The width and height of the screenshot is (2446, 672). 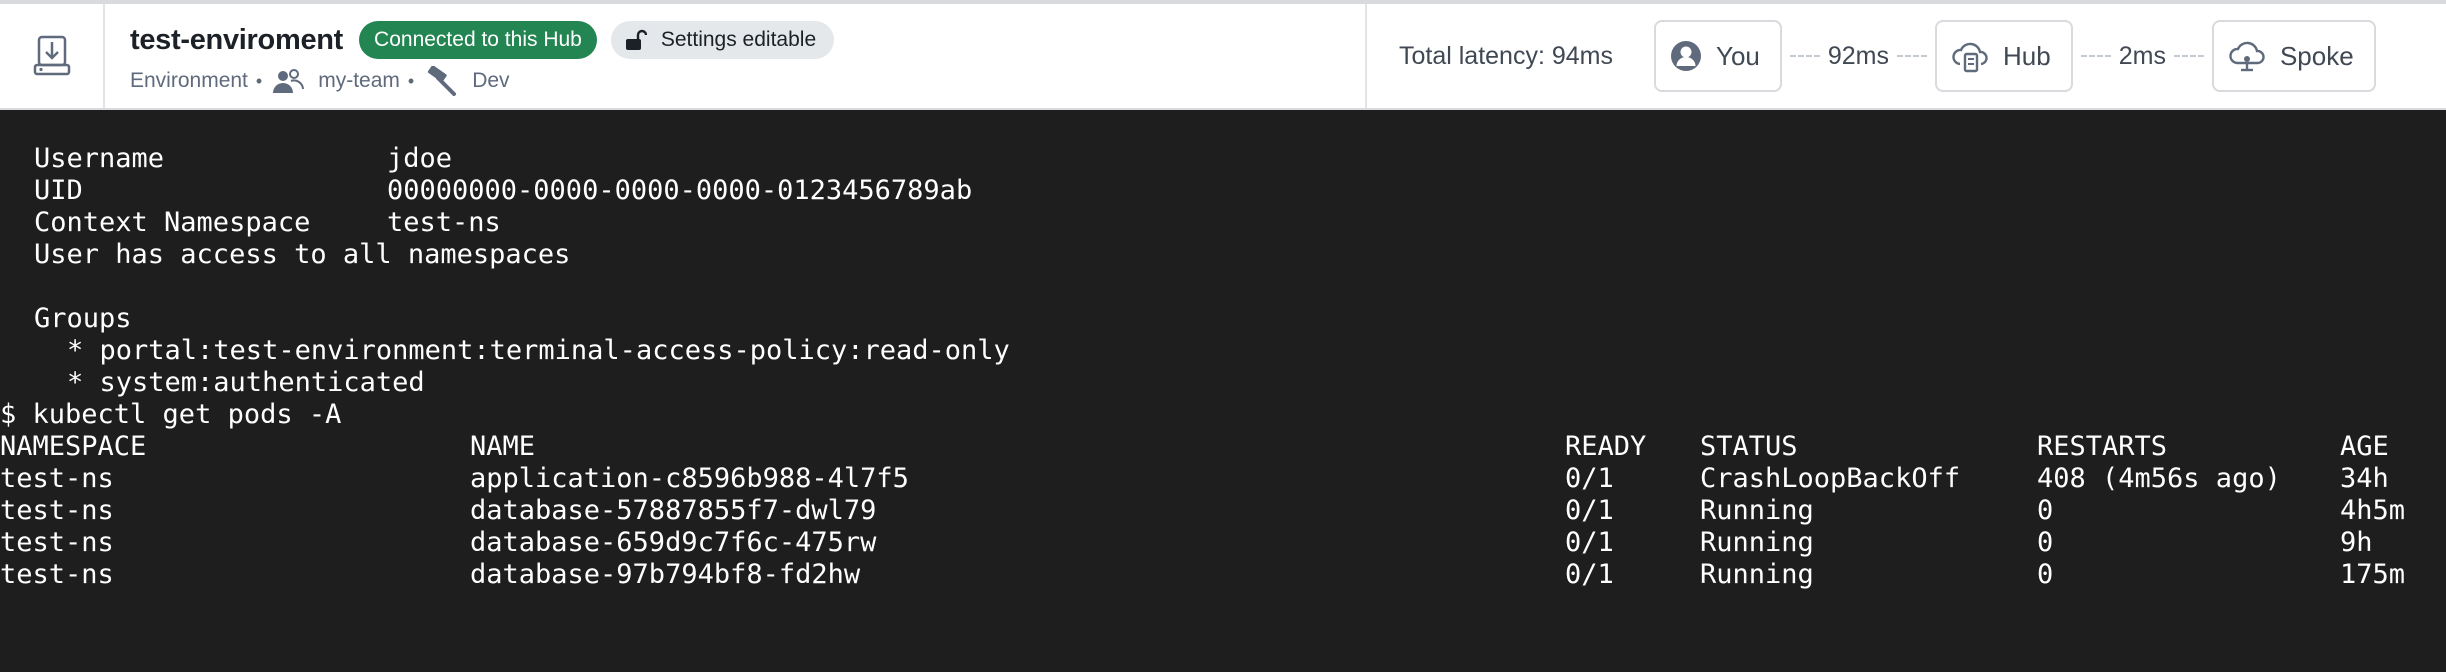 What do you see at coordinates (491, 80) in the screenshot?
I see `stage-label: Dev` at bounding box center [491, 80].